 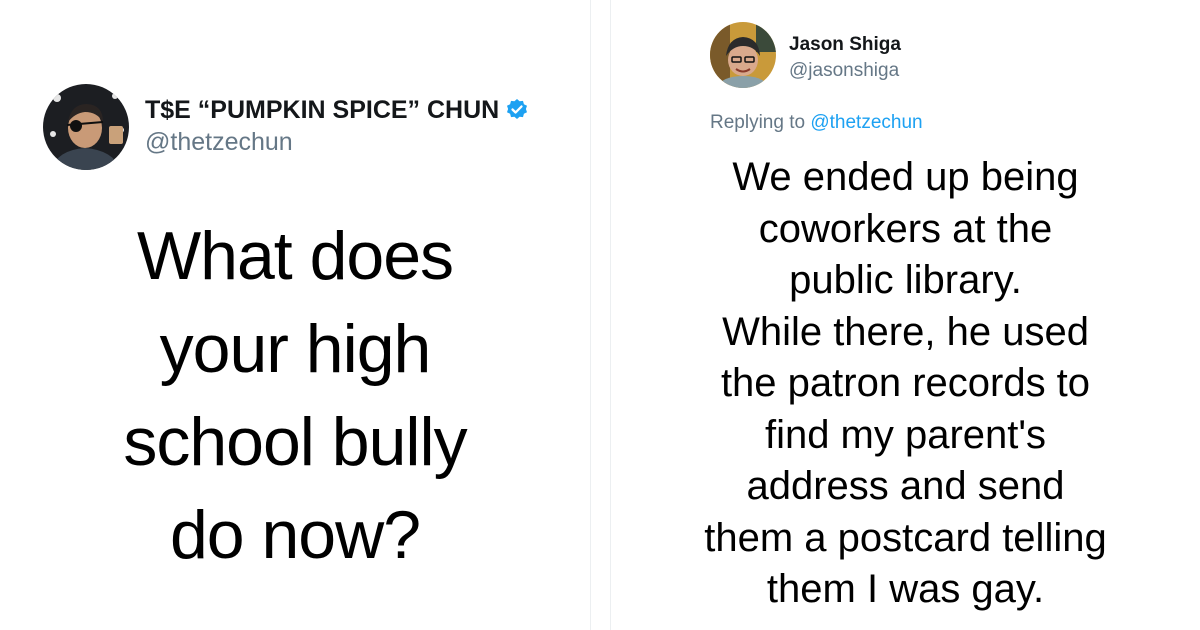 What do you see at coordinates (517, 113) in the screenshot?
I see `verified-badge-icon` at bounding box center [517, 113].